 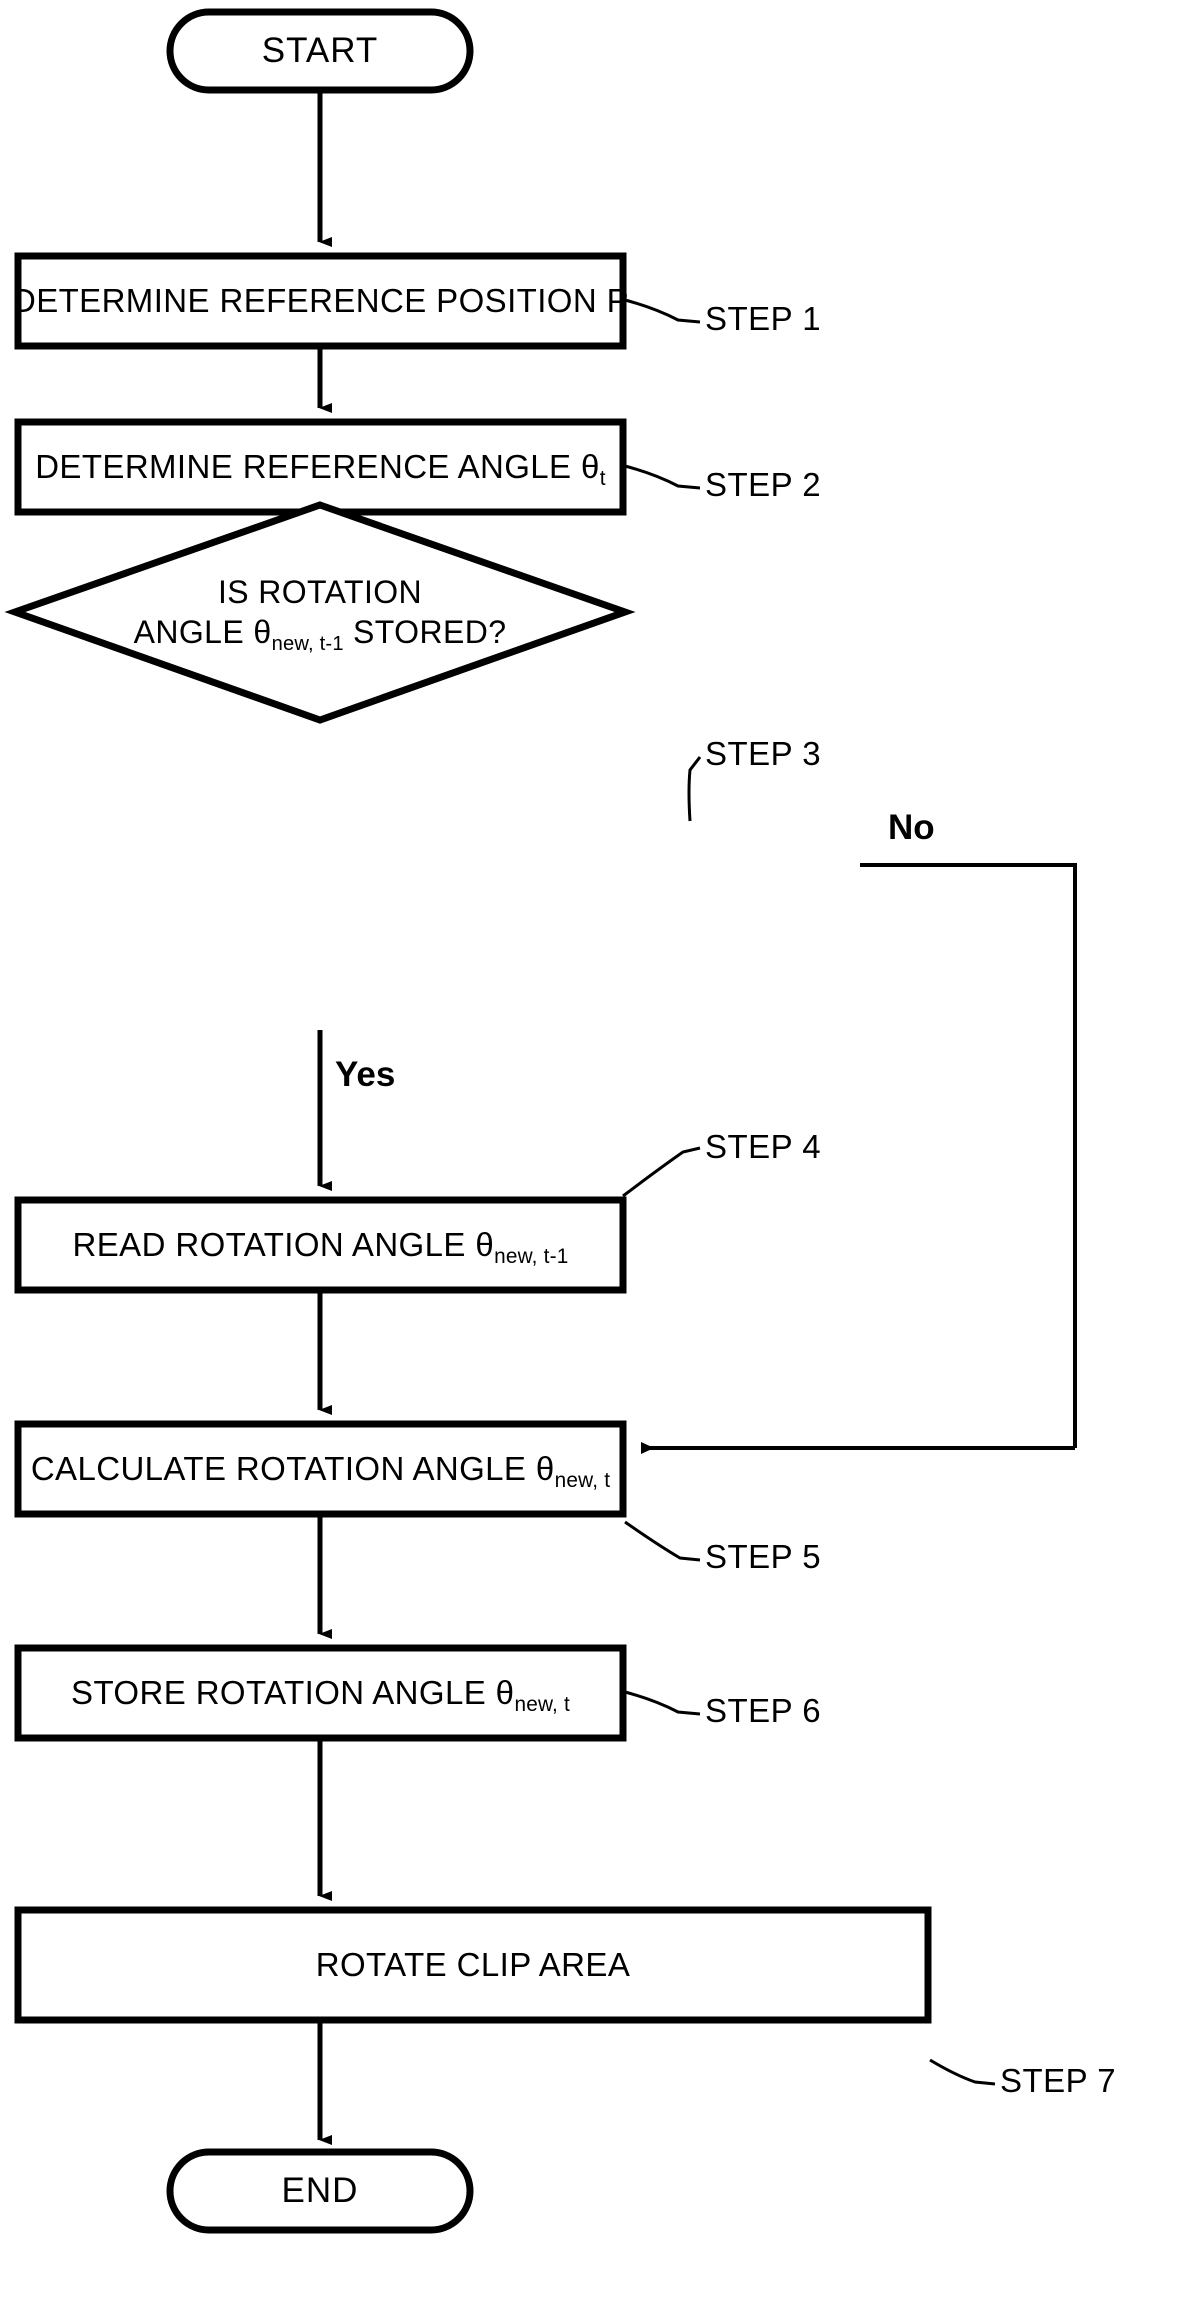 I want to click on node-step5-shape, so click(x=320, y=1469).